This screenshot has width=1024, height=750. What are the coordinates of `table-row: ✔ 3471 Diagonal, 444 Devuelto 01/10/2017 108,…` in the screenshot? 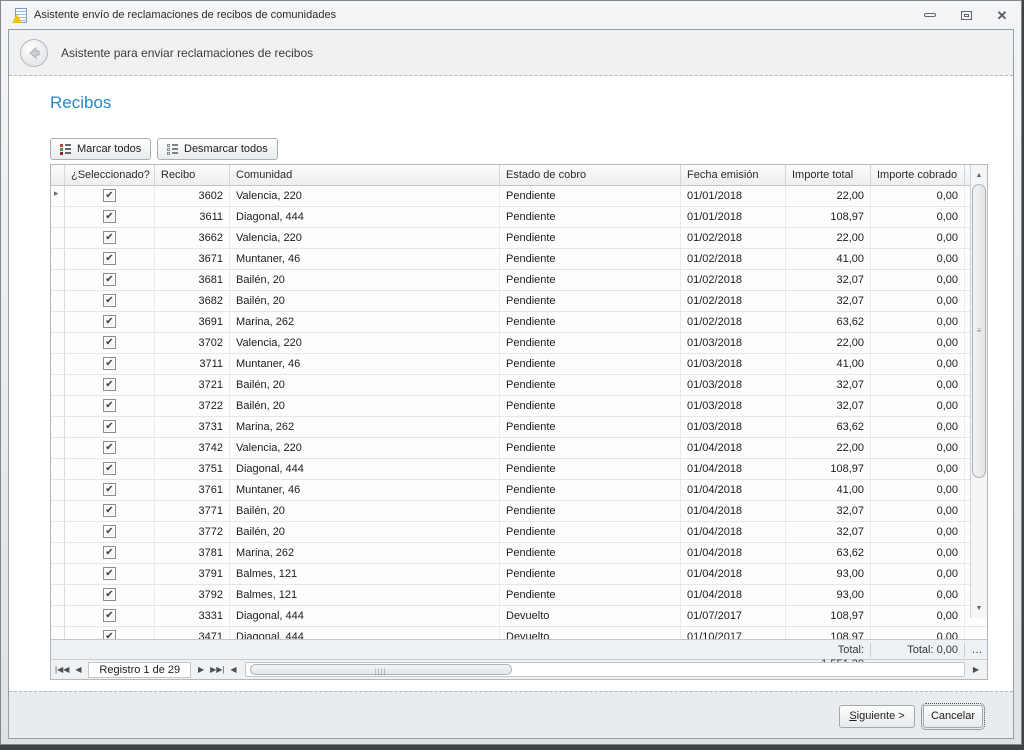 It's located at (519, 633).